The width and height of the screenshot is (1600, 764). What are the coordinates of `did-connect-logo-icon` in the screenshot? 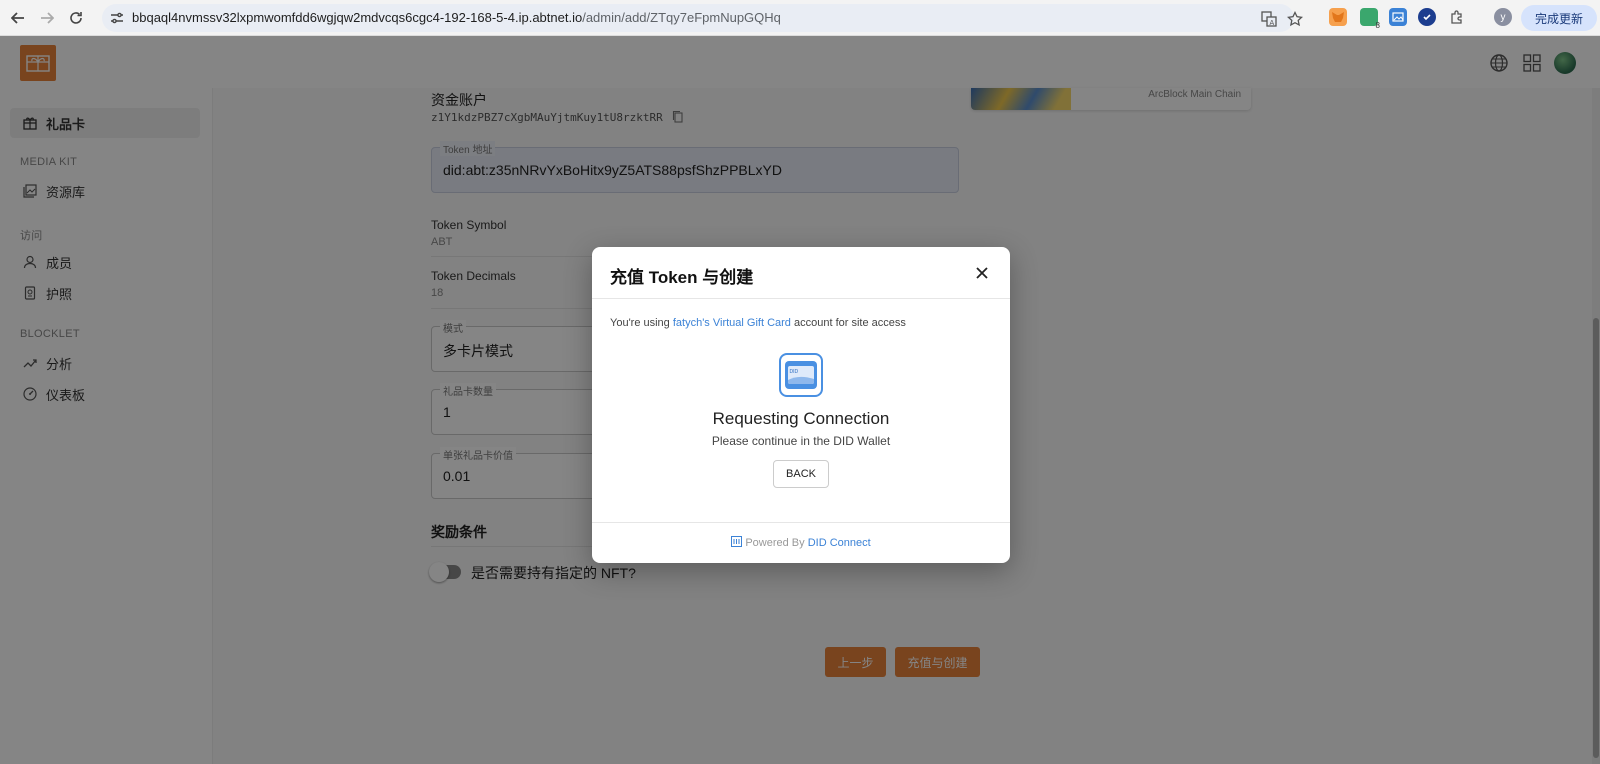 It's located at (737, 541).